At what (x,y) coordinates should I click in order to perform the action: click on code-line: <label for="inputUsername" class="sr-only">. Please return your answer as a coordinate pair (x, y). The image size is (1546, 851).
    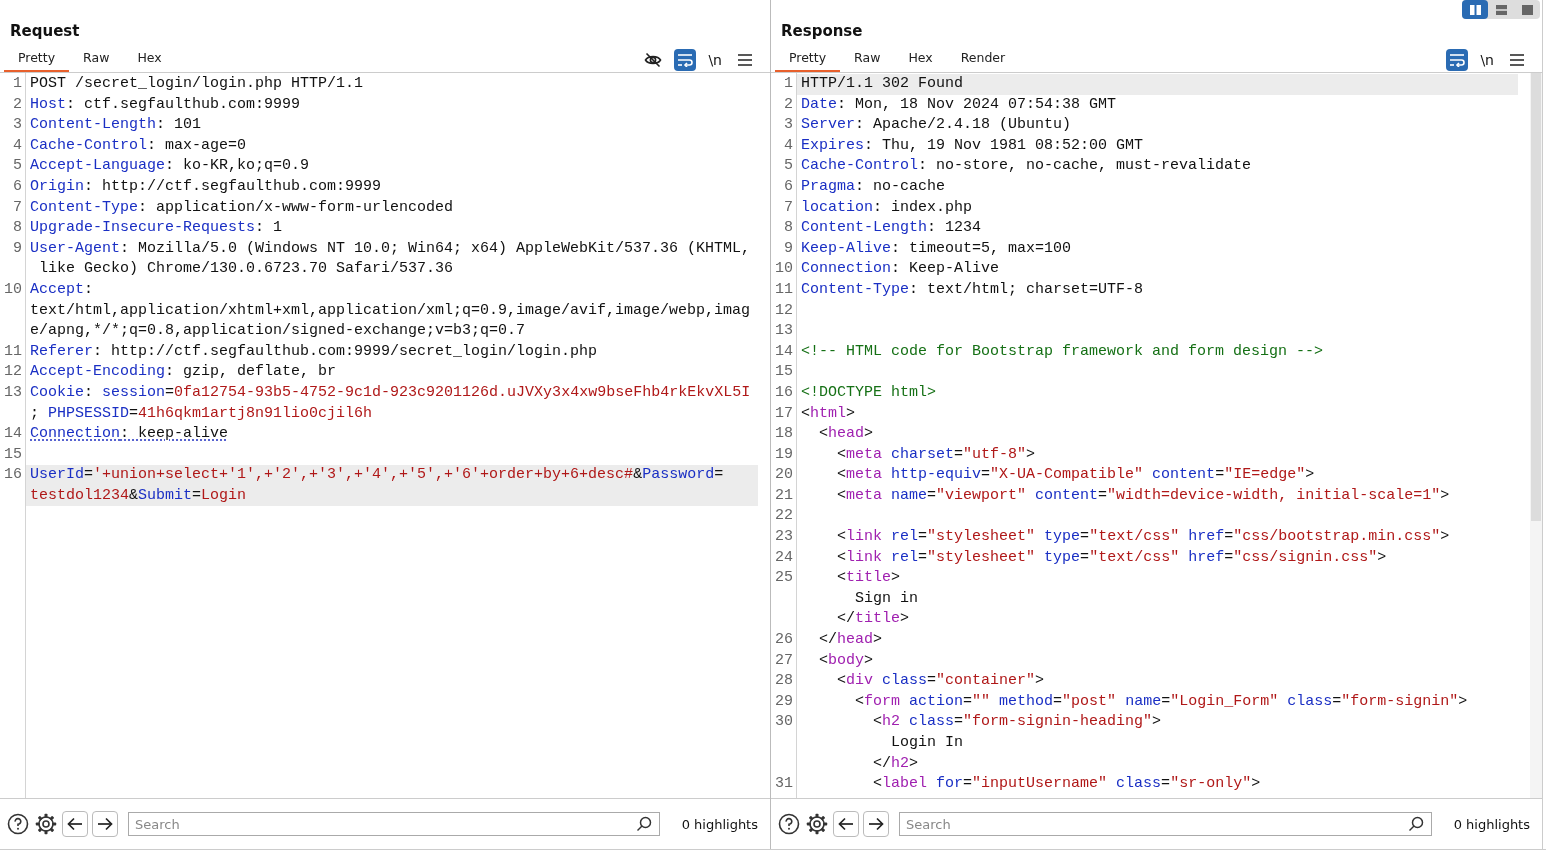
    Looking at the image, I should click on (1067, 784).